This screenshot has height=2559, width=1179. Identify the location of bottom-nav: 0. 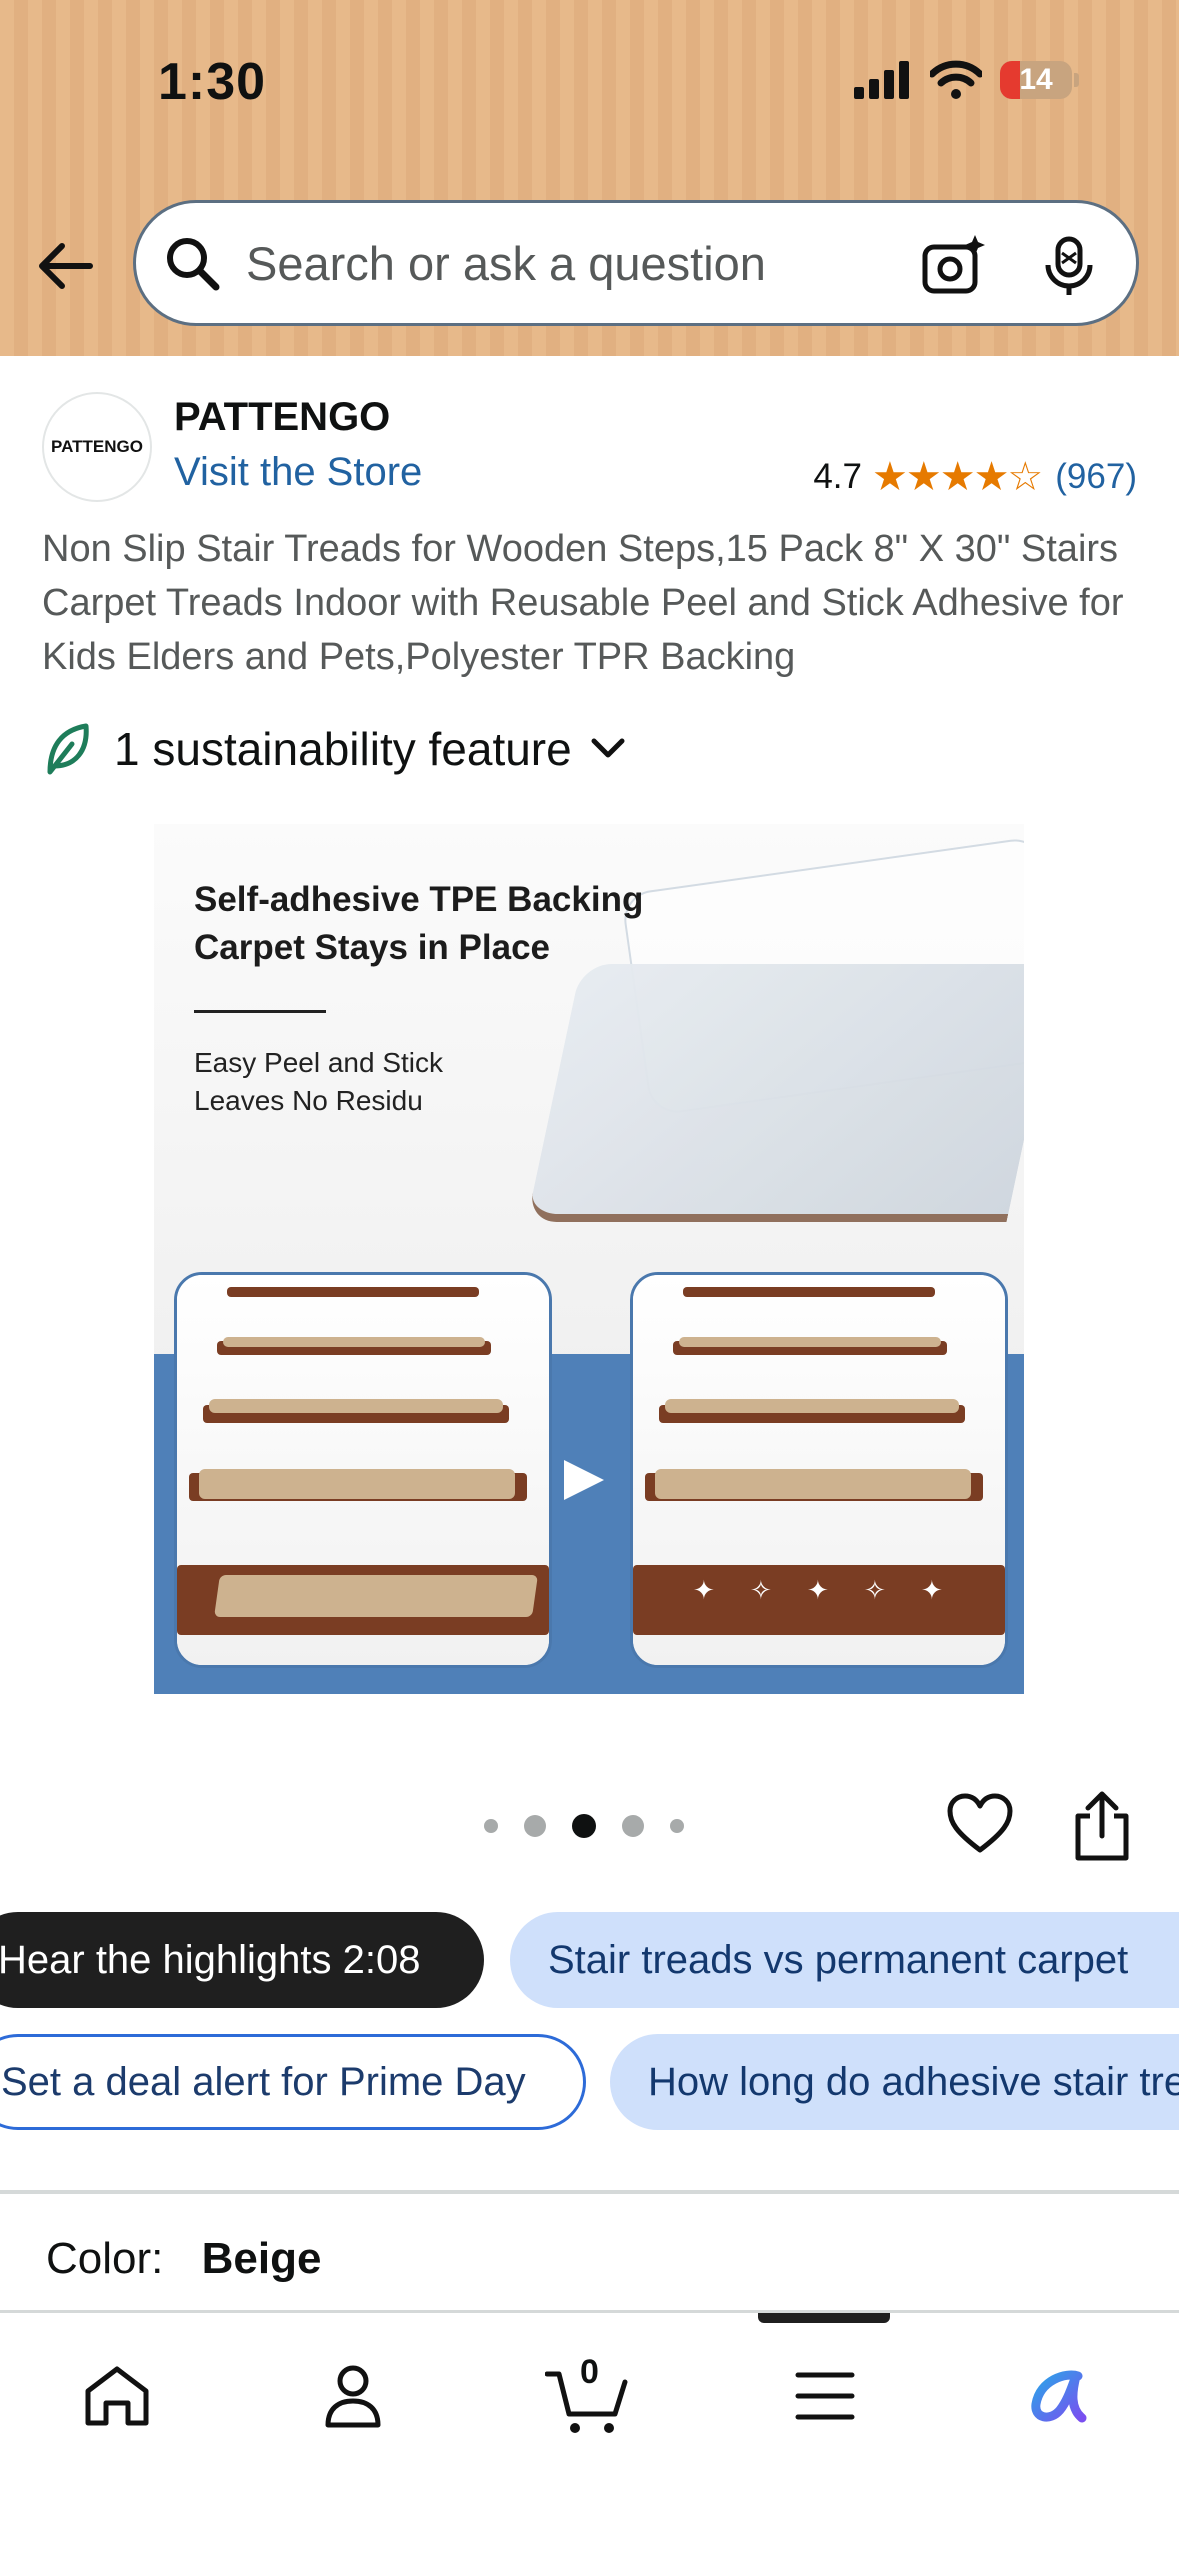
(589, 2434).